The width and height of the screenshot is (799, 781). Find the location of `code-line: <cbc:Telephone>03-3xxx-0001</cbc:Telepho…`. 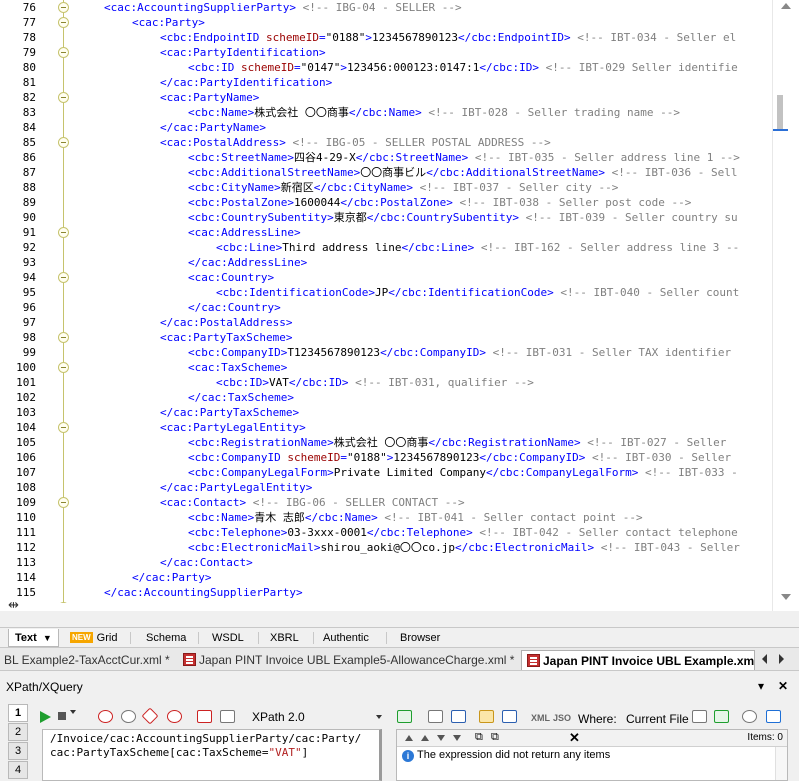

code-line: <cbc:Telephone>03-3xxx-0001</cbc:Telepho… is located at coordinates (463, 532).